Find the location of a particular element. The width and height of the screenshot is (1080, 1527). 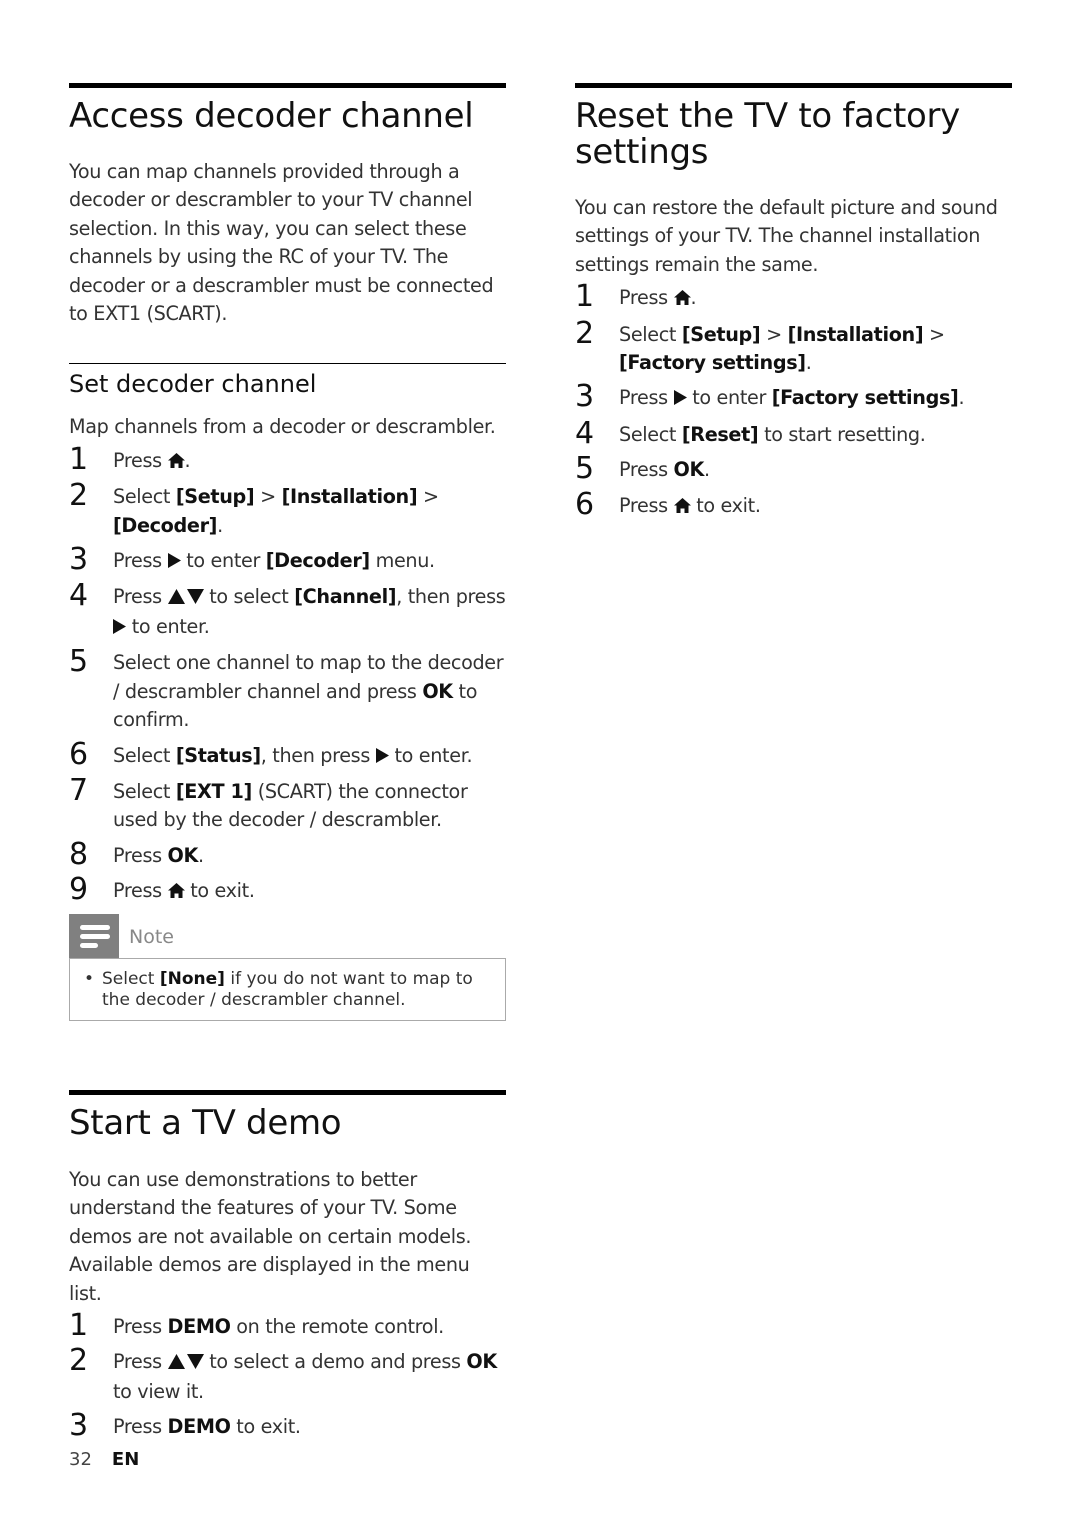

note-icon is located at coordinates (94, 935).